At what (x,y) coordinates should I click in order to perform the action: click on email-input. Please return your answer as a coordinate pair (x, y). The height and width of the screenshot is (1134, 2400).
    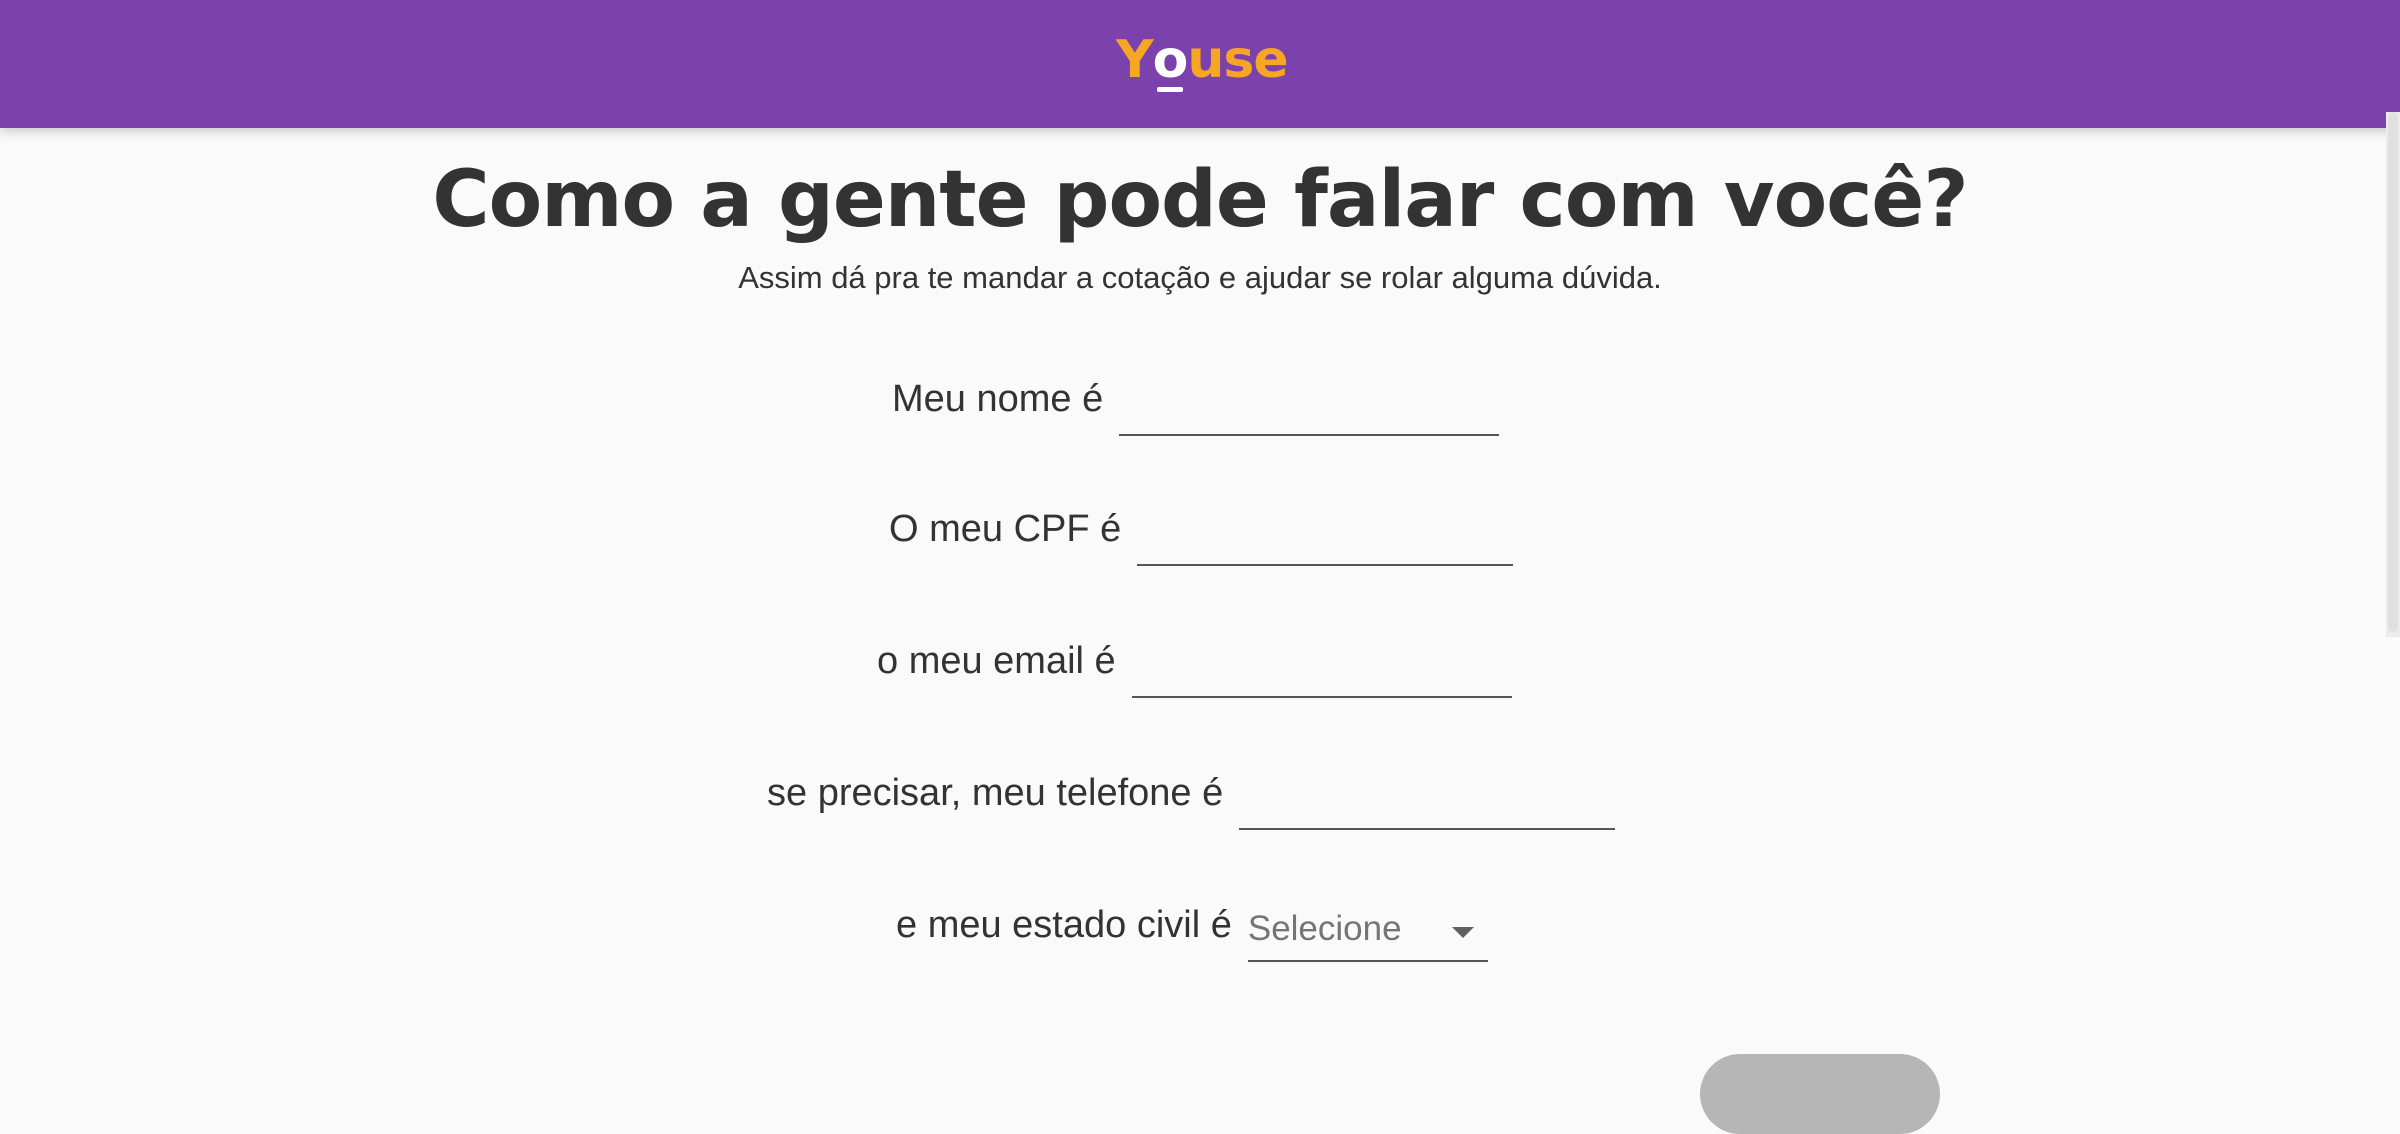
    Looking at the image, I should click on (1321, 667).